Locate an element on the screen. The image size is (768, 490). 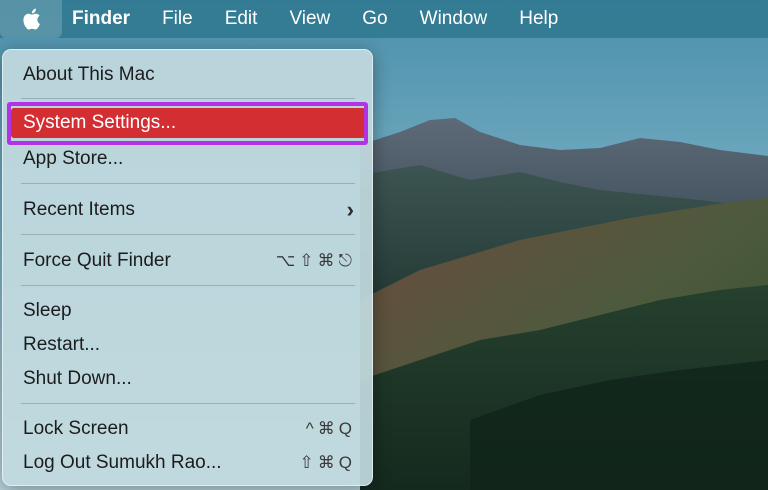
menu-item-log-out: Log Out Sumukh Rao... ⇧ ⌘ Q is located at coordinates (188, 463).